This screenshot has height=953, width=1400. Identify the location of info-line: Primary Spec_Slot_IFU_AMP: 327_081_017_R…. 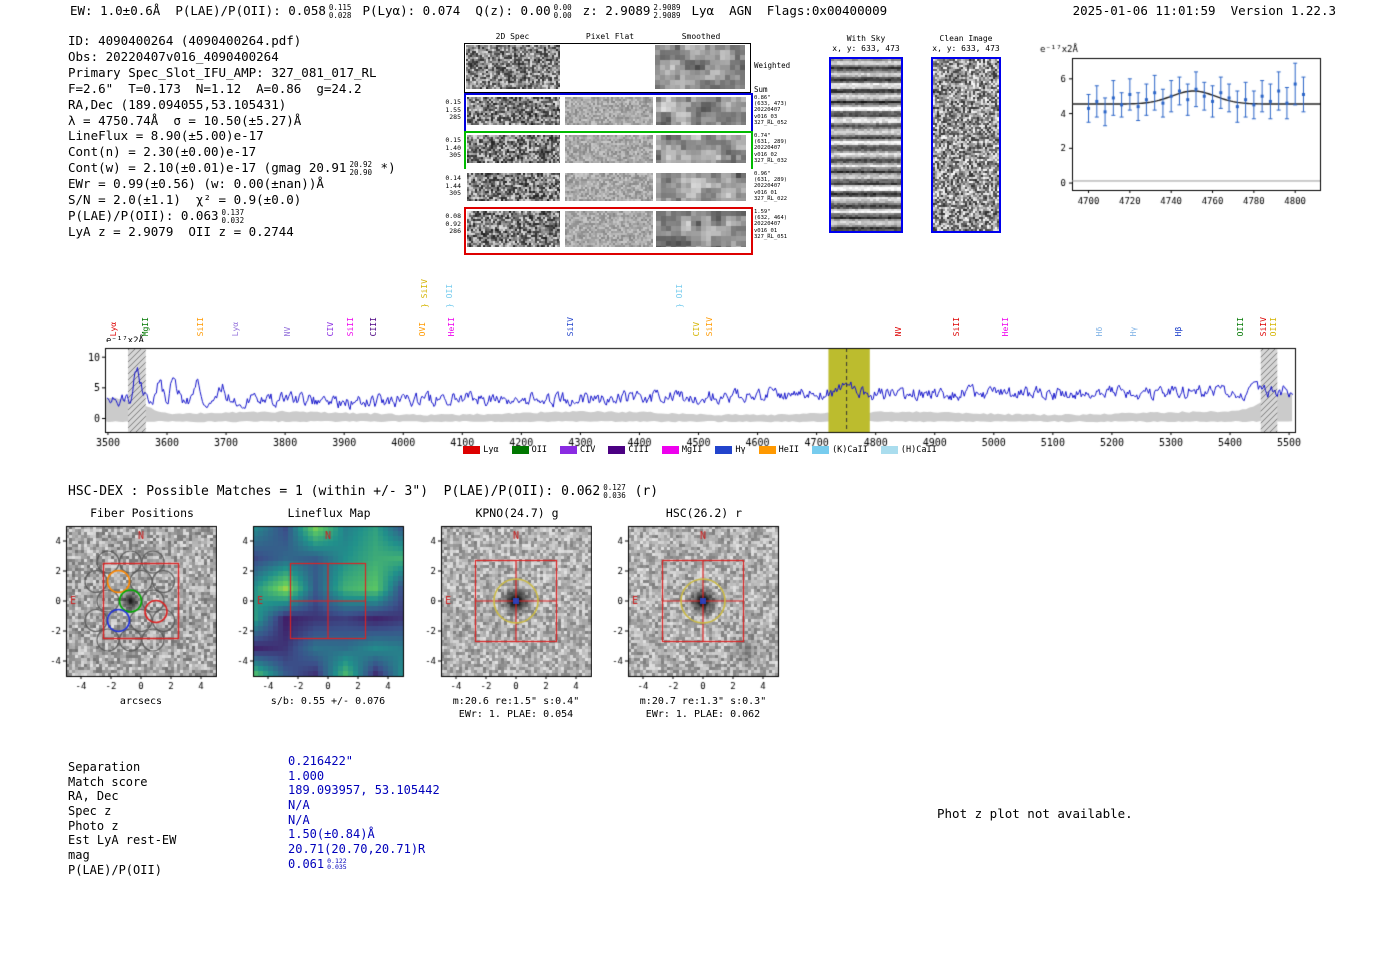
(222, 72).